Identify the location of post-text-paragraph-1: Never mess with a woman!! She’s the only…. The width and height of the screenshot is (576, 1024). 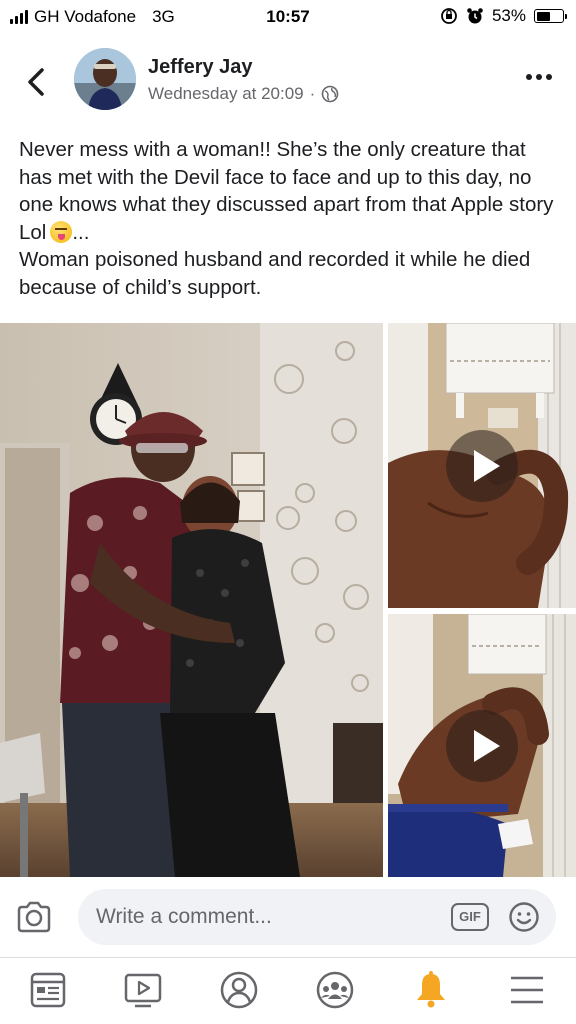
(289, 191).